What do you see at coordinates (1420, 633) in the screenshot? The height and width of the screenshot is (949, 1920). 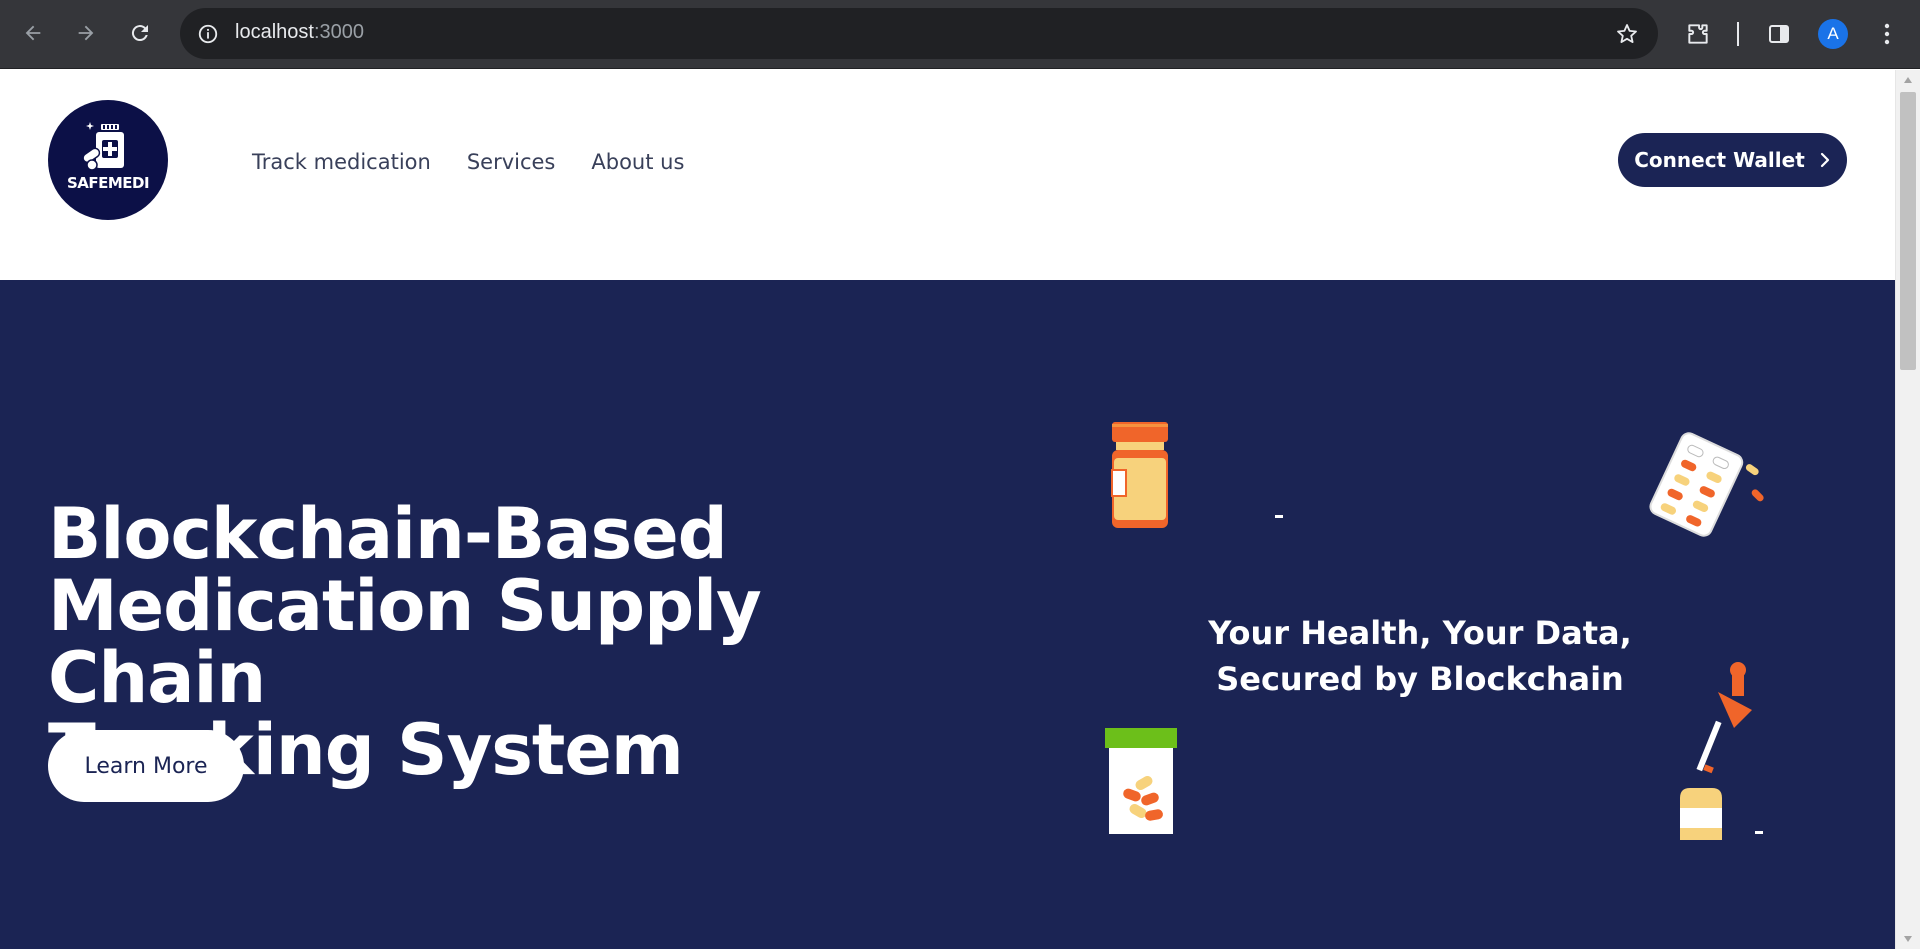 I see `tagline-line-1: Your Health, Your Data,` at bounding box center [1420, 633].